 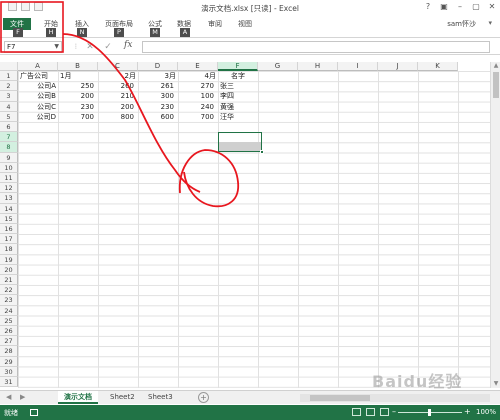 I want to click on cell-b4: 230, so click(x=76, y=107).